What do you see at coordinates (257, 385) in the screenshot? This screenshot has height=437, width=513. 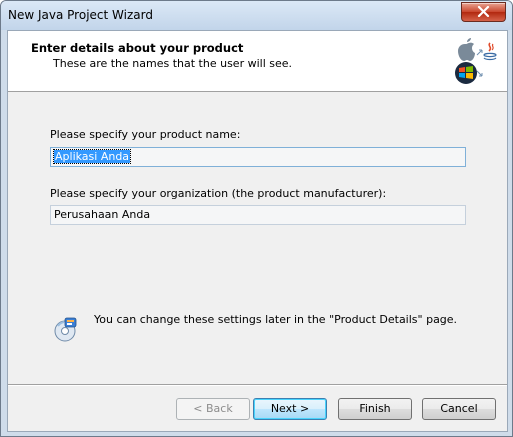 I see `button-separator` at bounding box center [257, 385].